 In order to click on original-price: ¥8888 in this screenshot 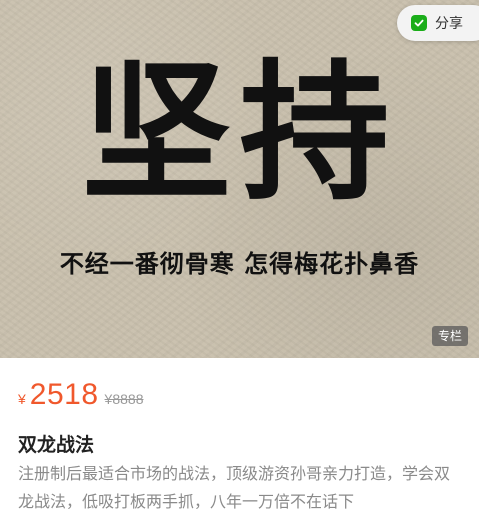, I will do `click(124, 399)`.